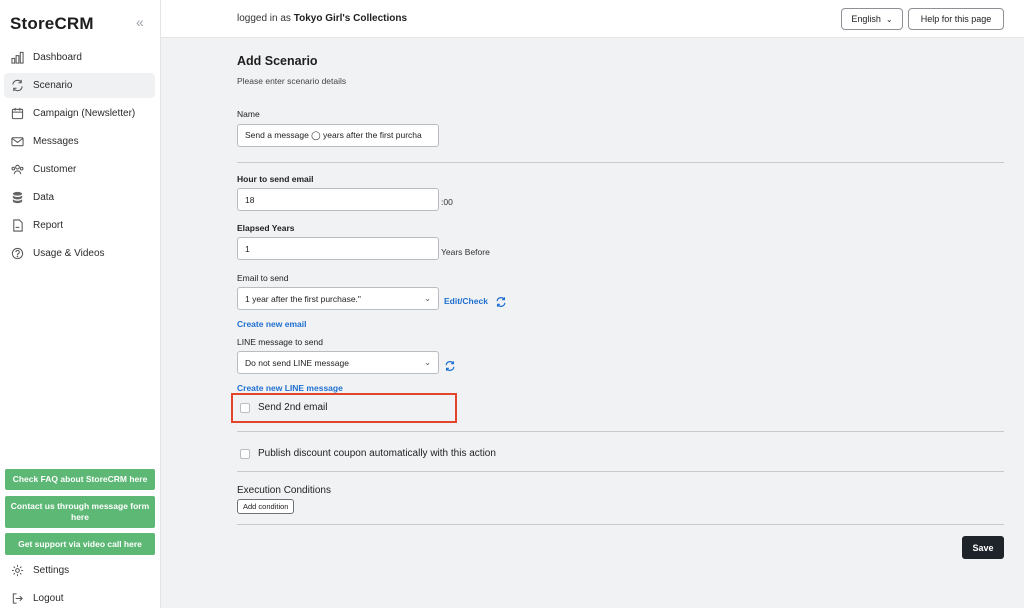 This screenshot has height=608, width=1024. Describe the element at coordinates (293, 407) in the screenshot. I see `send-2nd-email-label: Send 2nd email` at that location.